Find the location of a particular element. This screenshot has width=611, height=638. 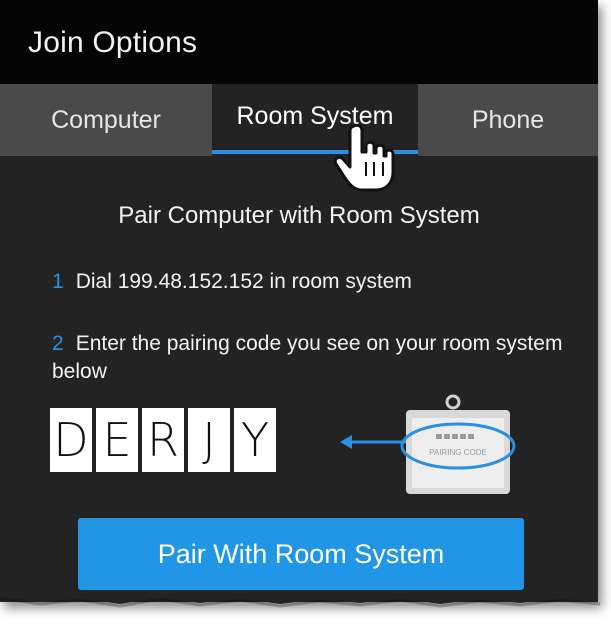

hand-pointer-icon is located at coordinates (364, 157).